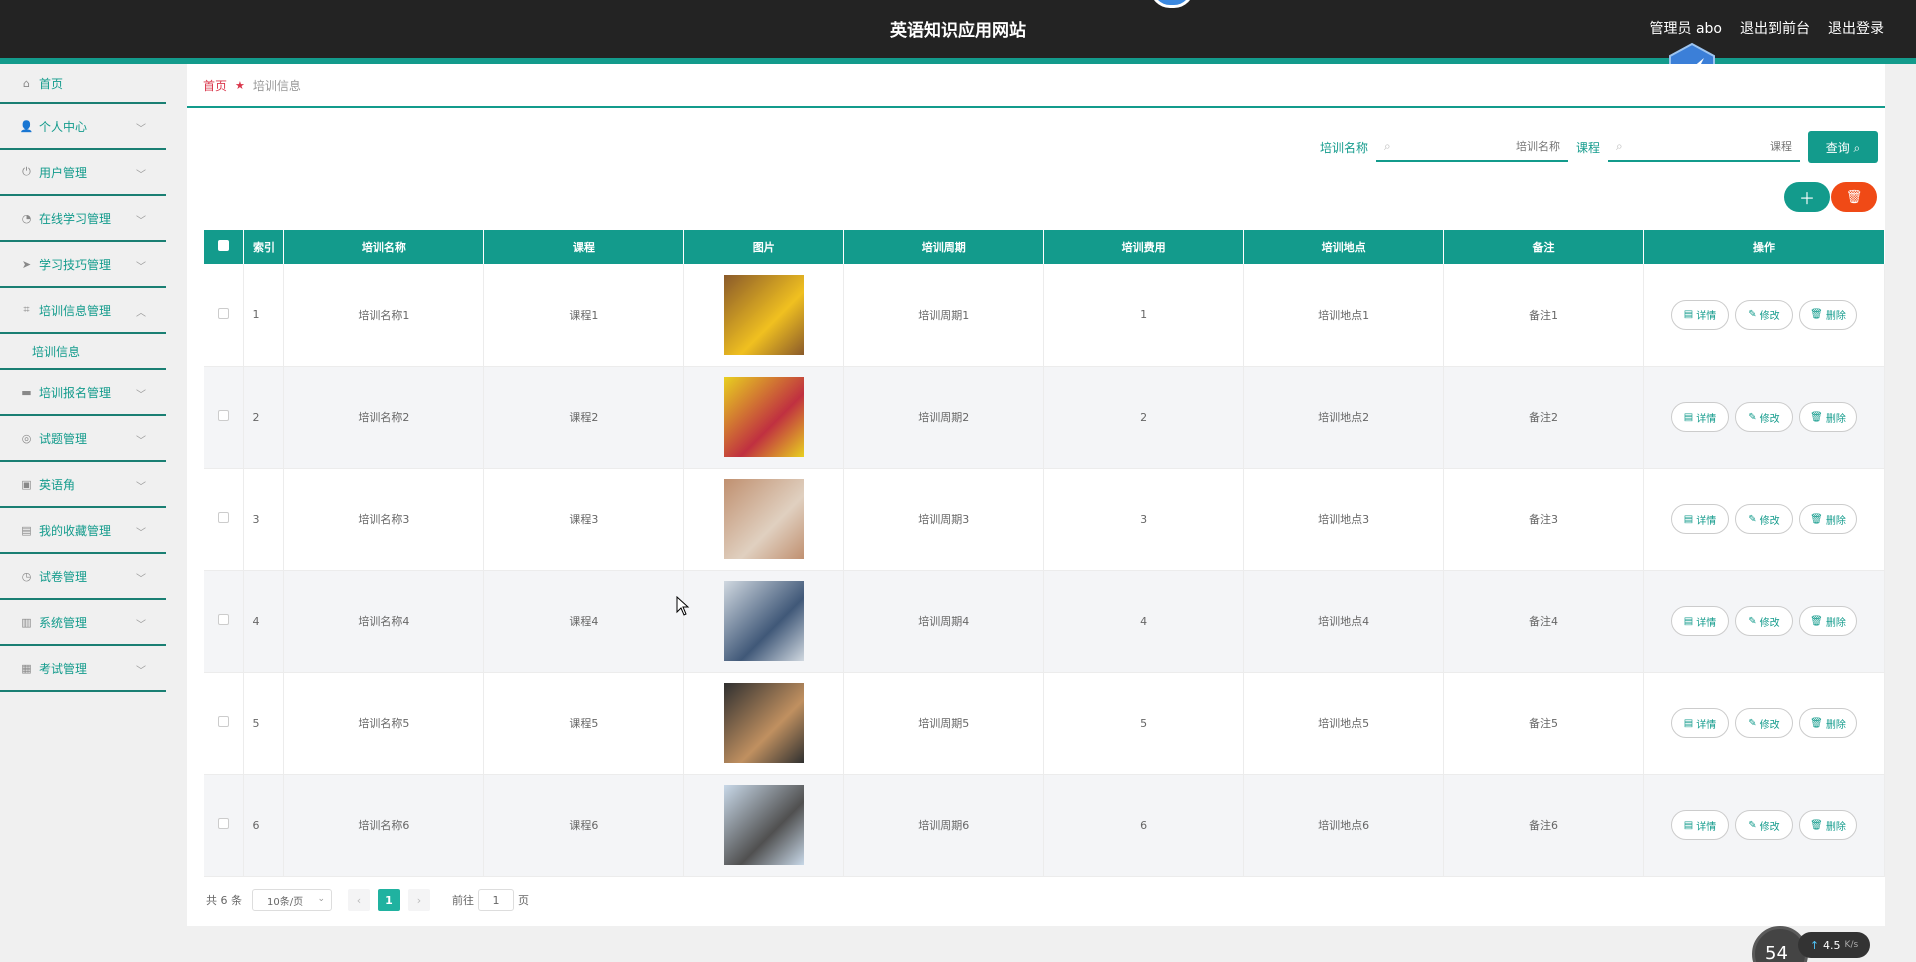  Describe the element at coordinates (1045, 417) in the screenshot. I see `table-row: 2 培训名称2 课程2 培训周期2 2 培训地点2 备注2 ▤ 详情 ✎ 修改 🗑 删除` at that location.